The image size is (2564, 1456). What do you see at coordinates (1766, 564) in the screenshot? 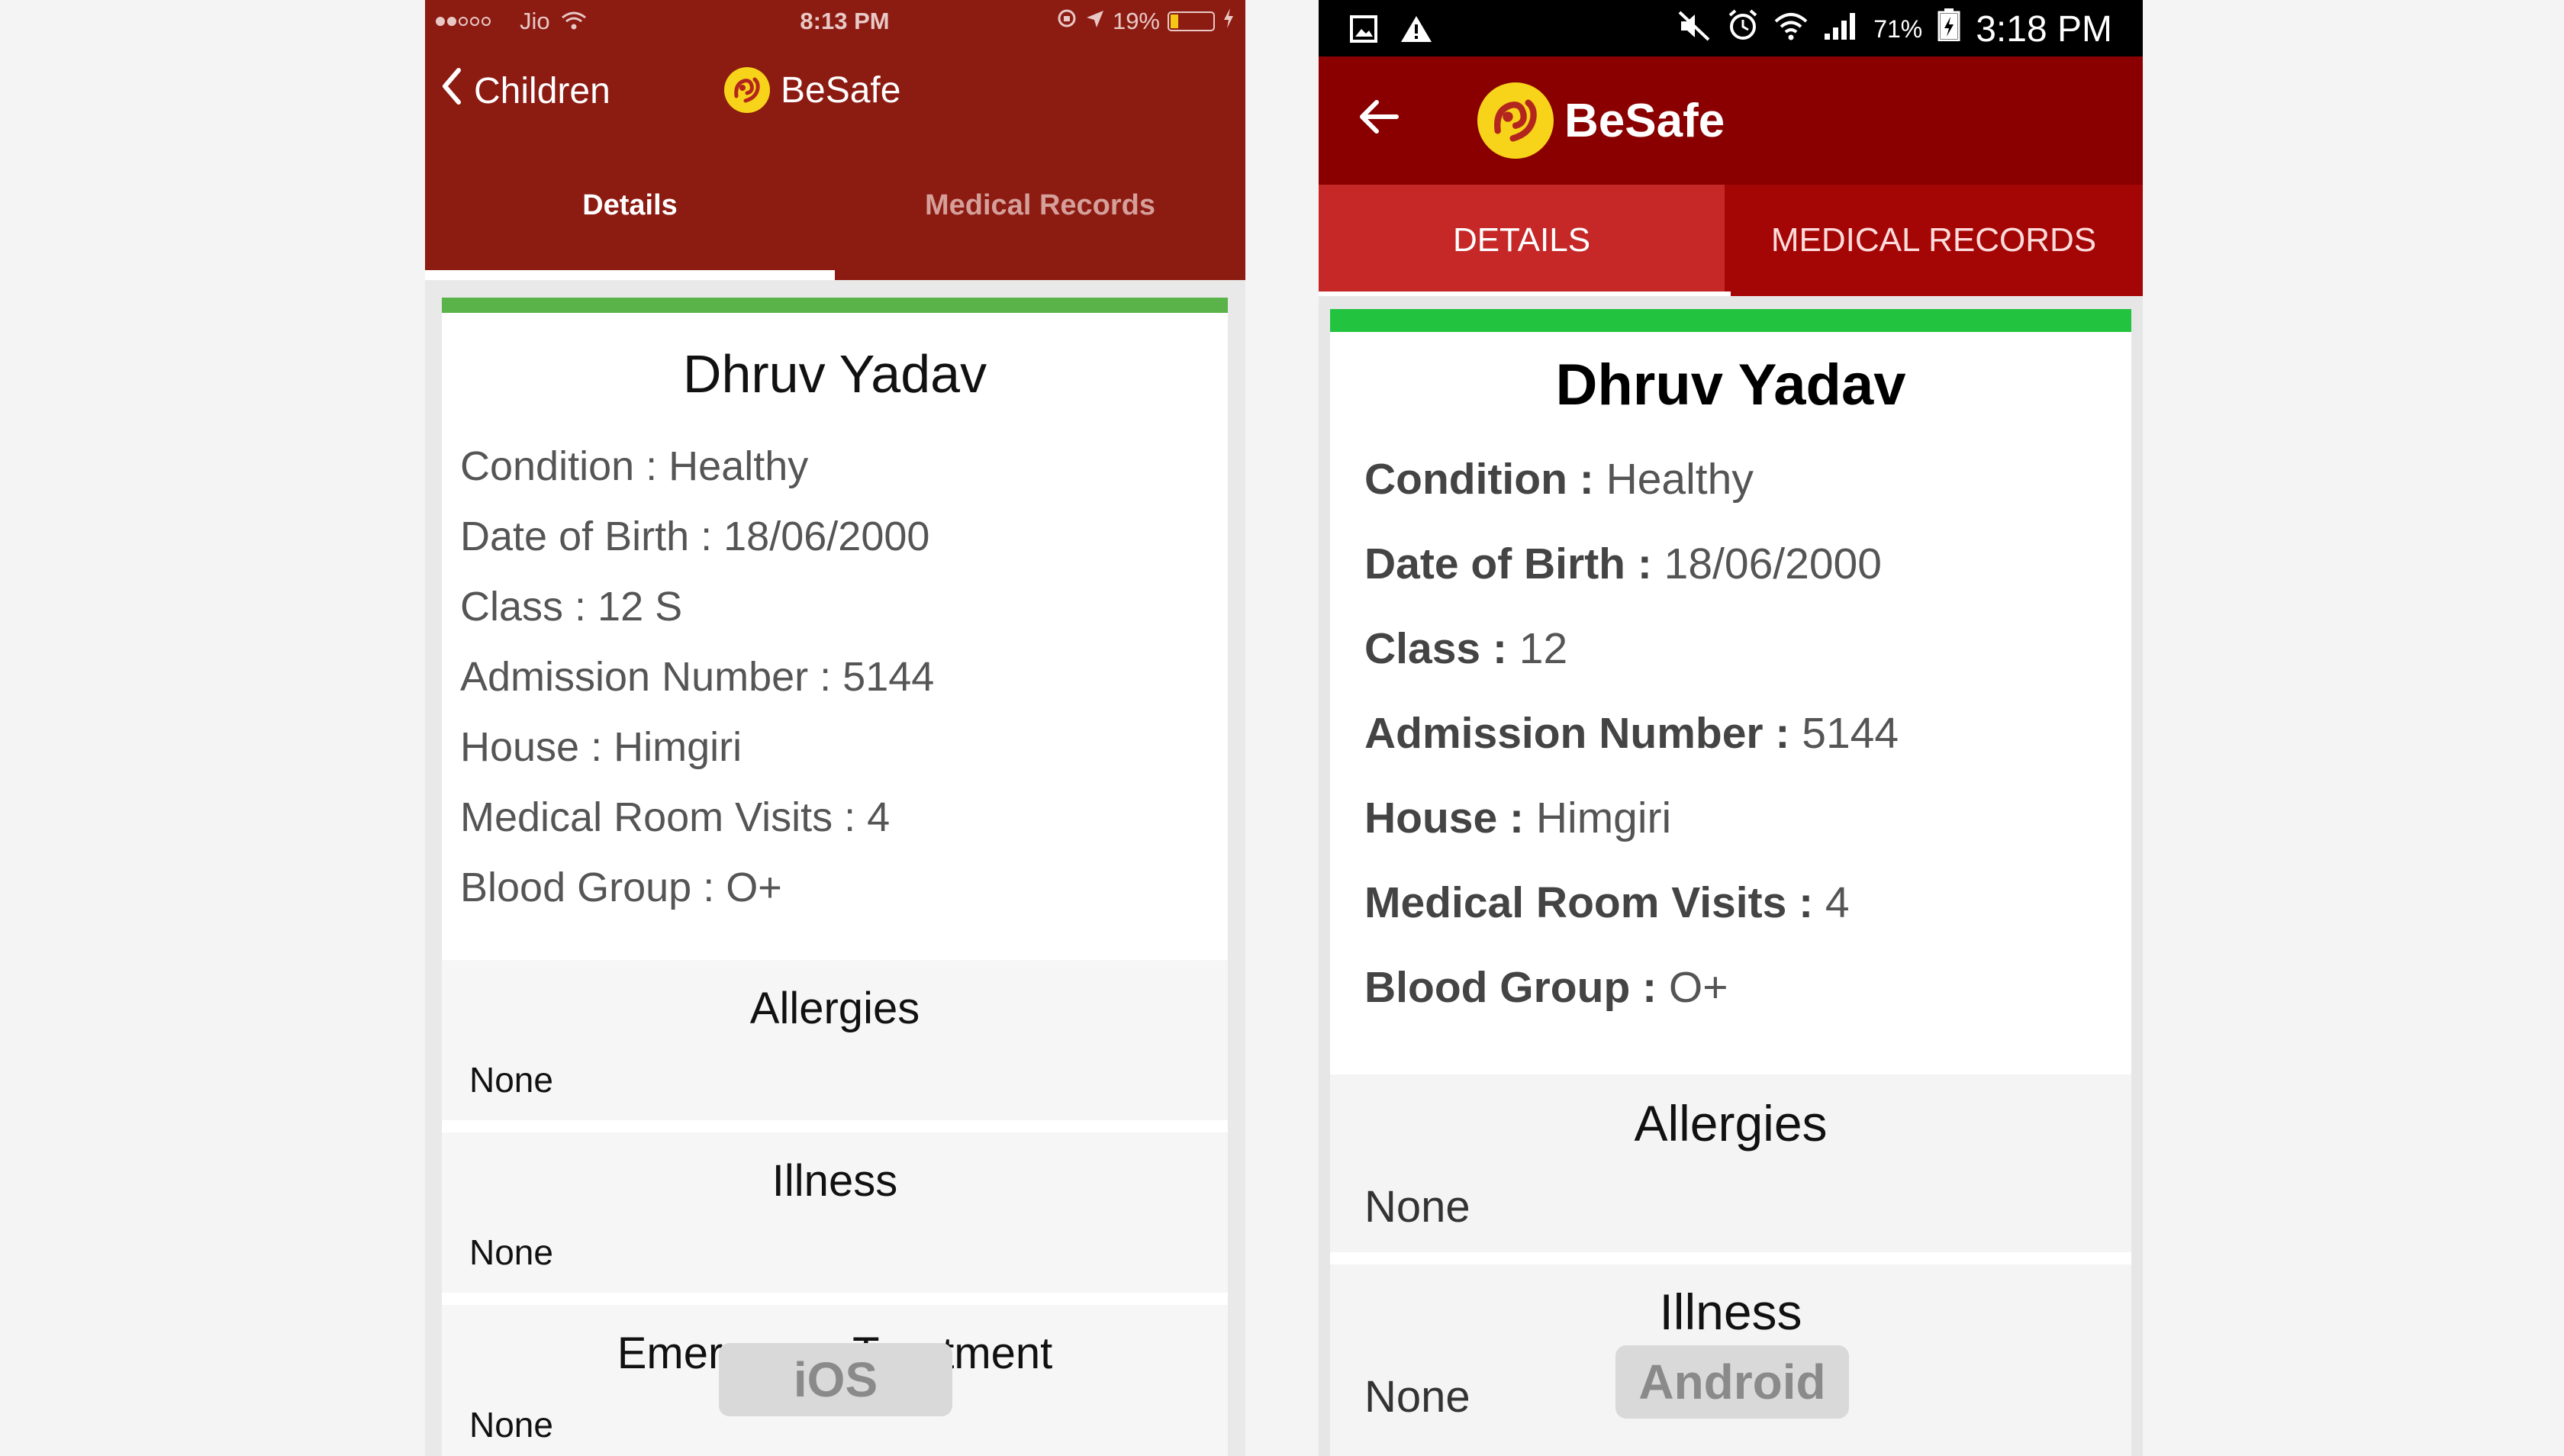
I see `dob-value: 18/06/2000` at bounding box center [1766, 564].